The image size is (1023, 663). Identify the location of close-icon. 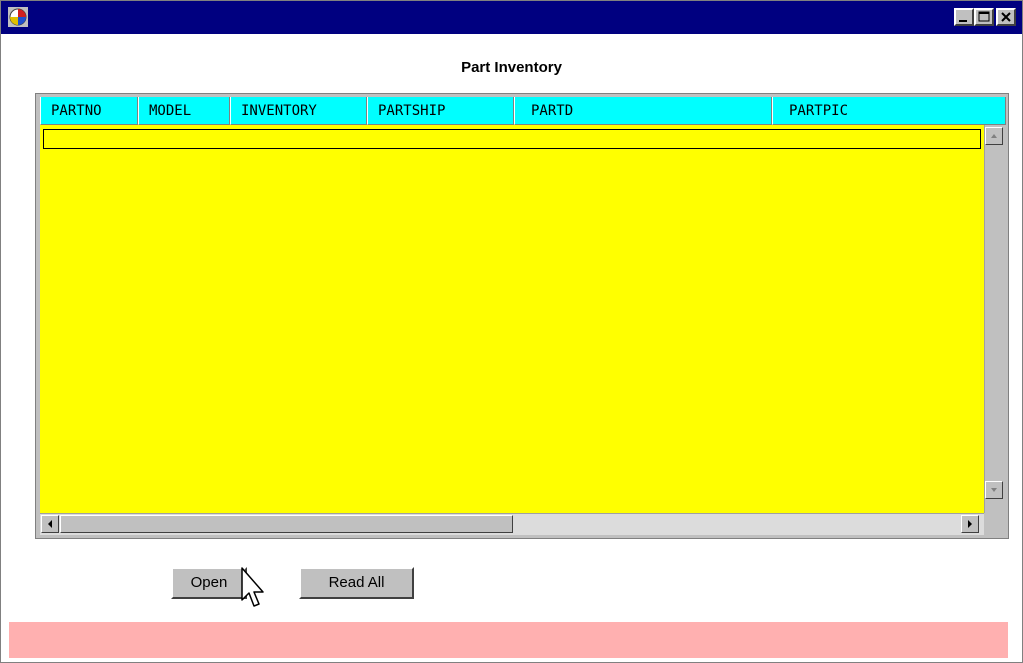
(1006, 17).